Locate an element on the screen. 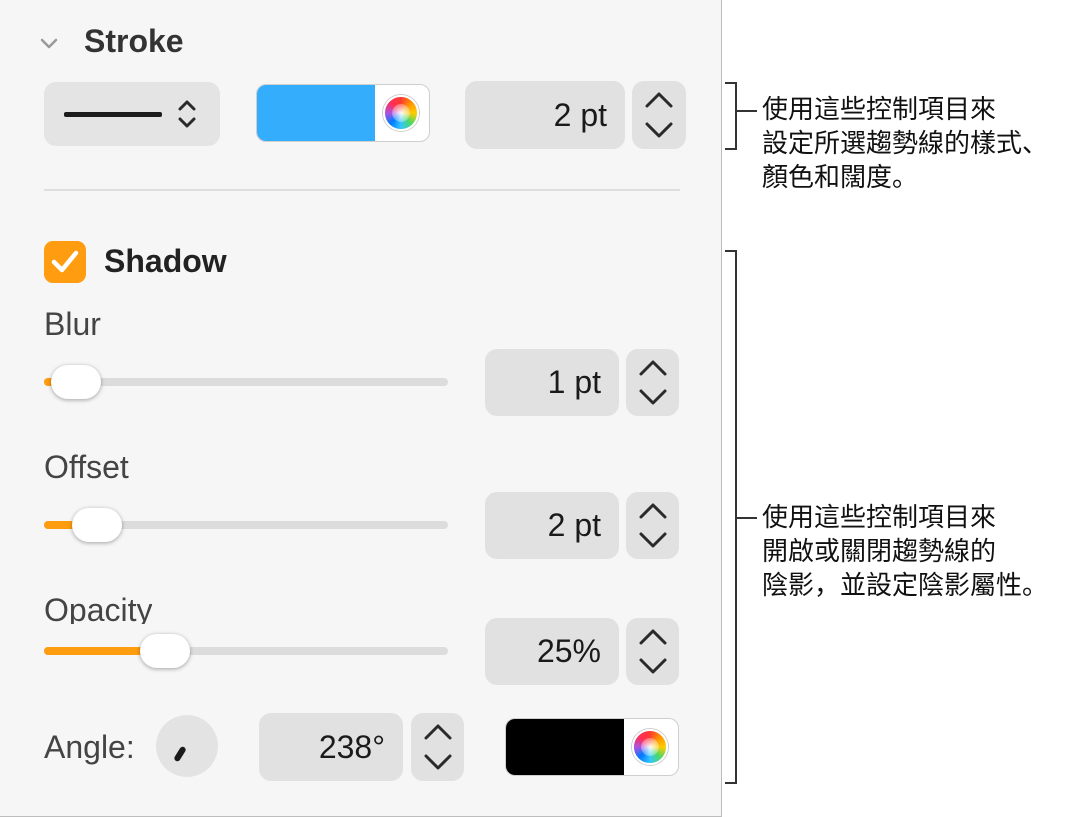 The image size is (1076, 817). stroke-width-field: 2 pt is located at coordinates (545, 115).